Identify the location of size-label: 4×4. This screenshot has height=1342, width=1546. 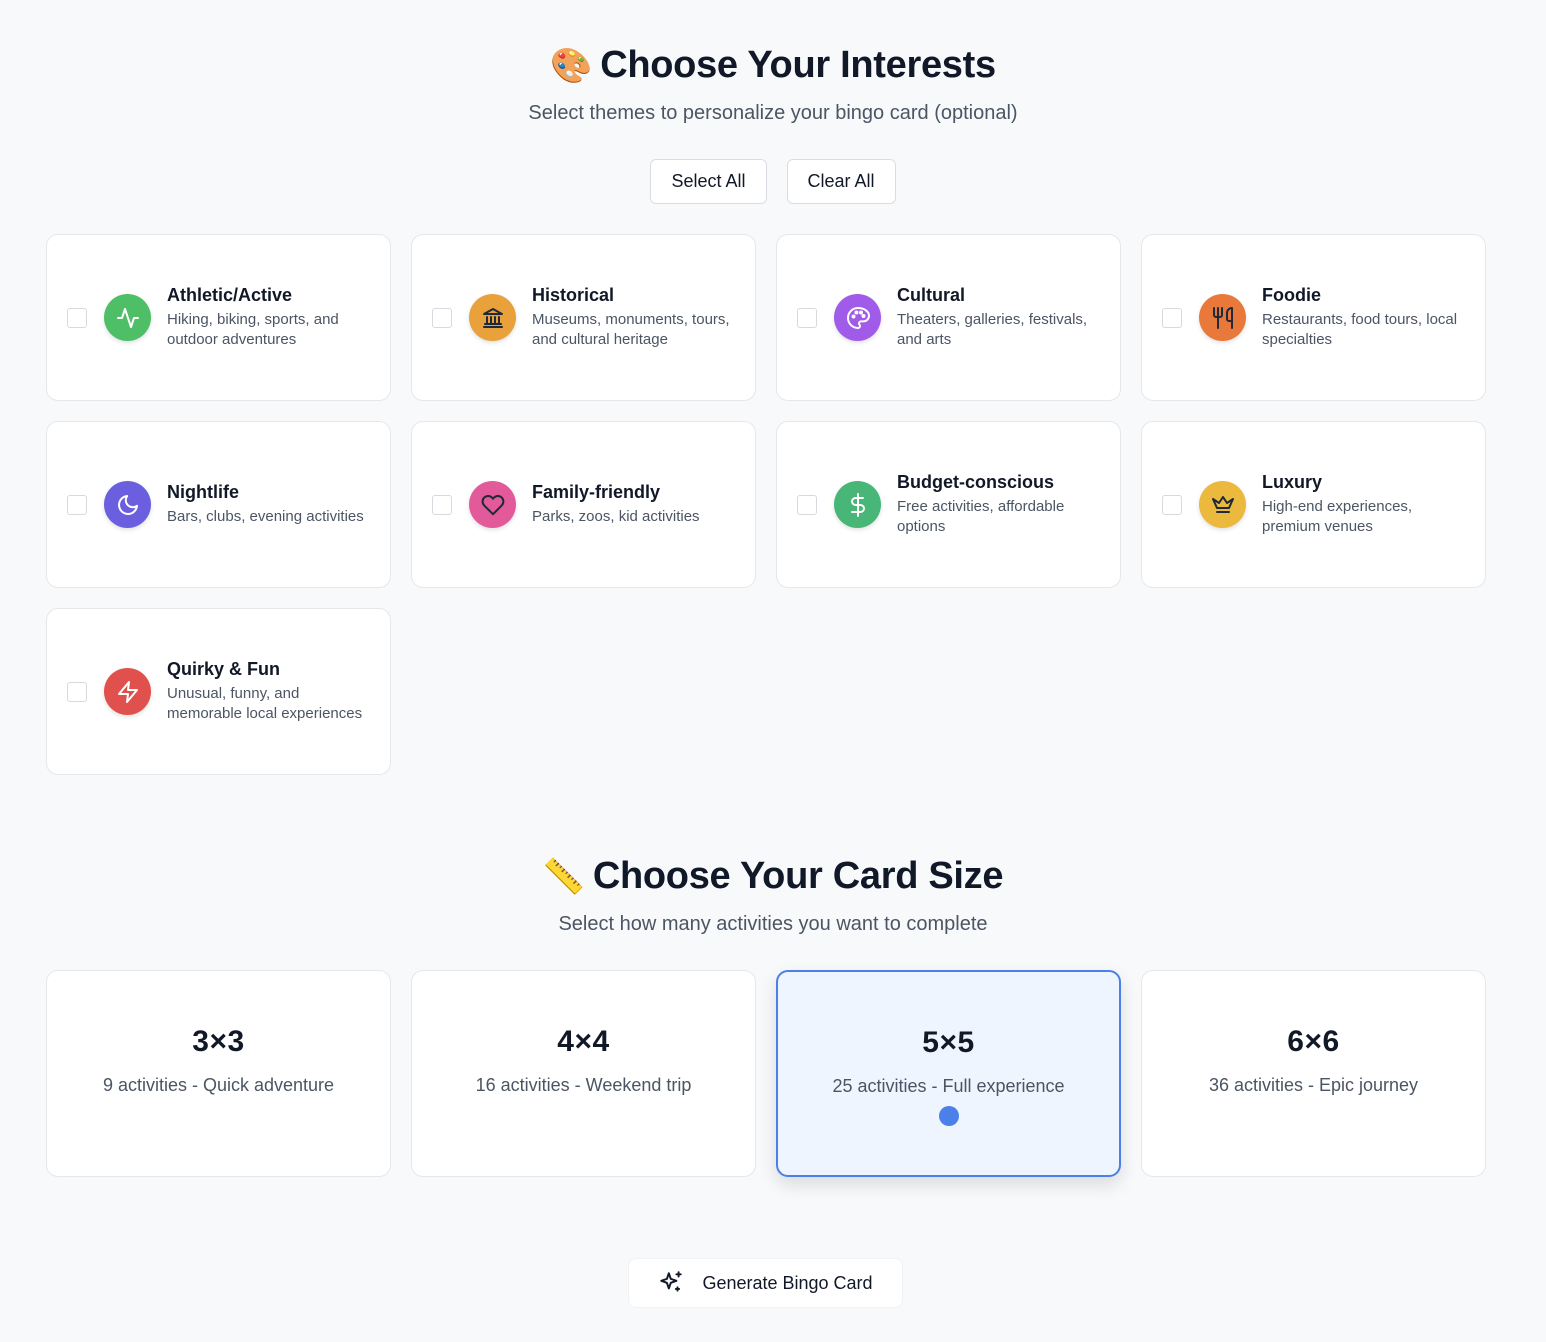
(583, 1041).